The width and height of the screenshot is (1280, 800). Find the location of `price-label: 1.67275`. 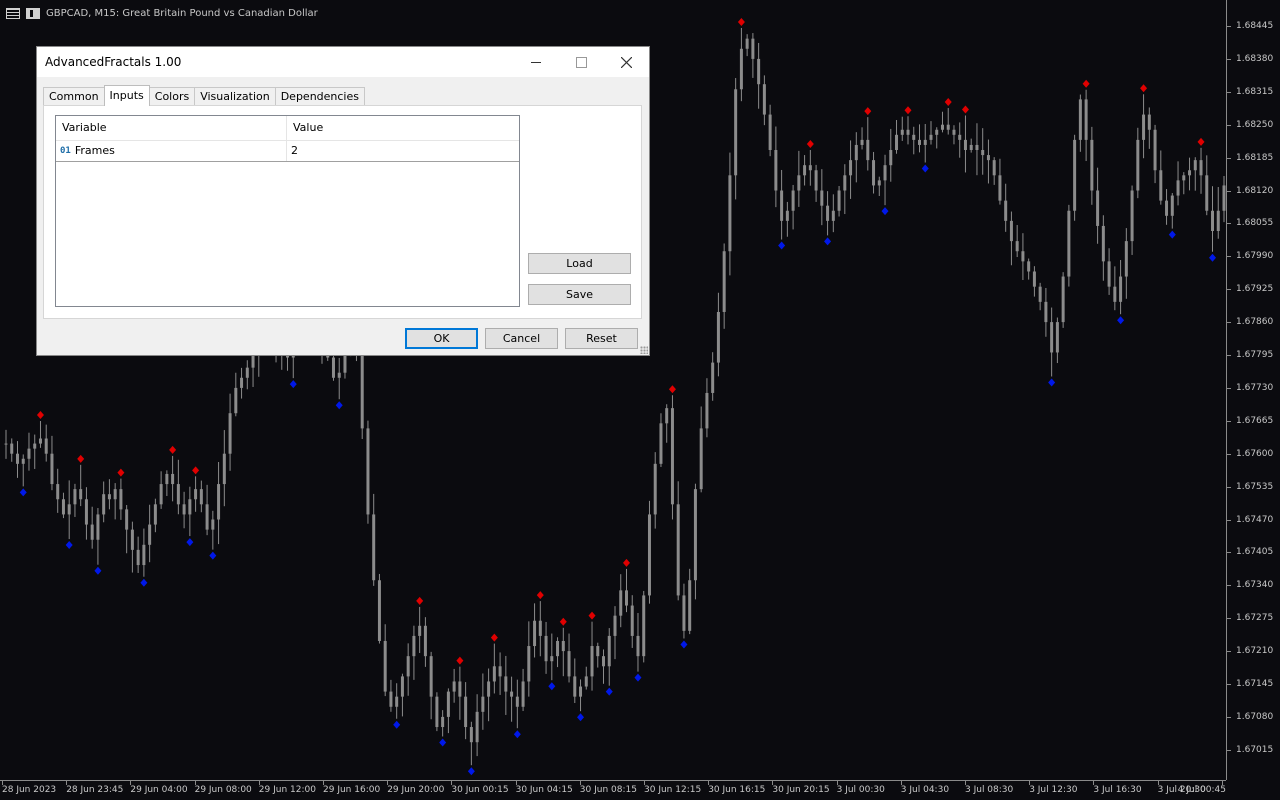

price-label: 1.67275 is located at coordinates (1255, 618).